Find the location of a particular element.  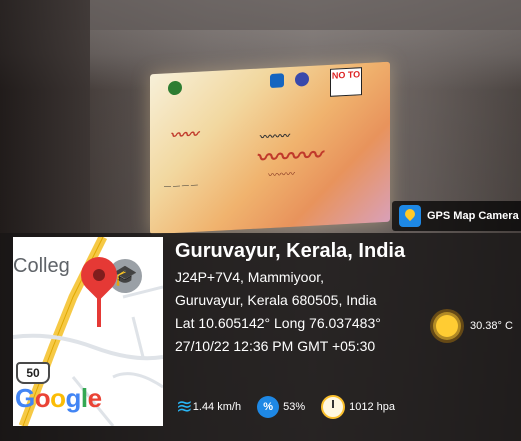

temperature: 30.38° C is located at coordinates (491, 326).